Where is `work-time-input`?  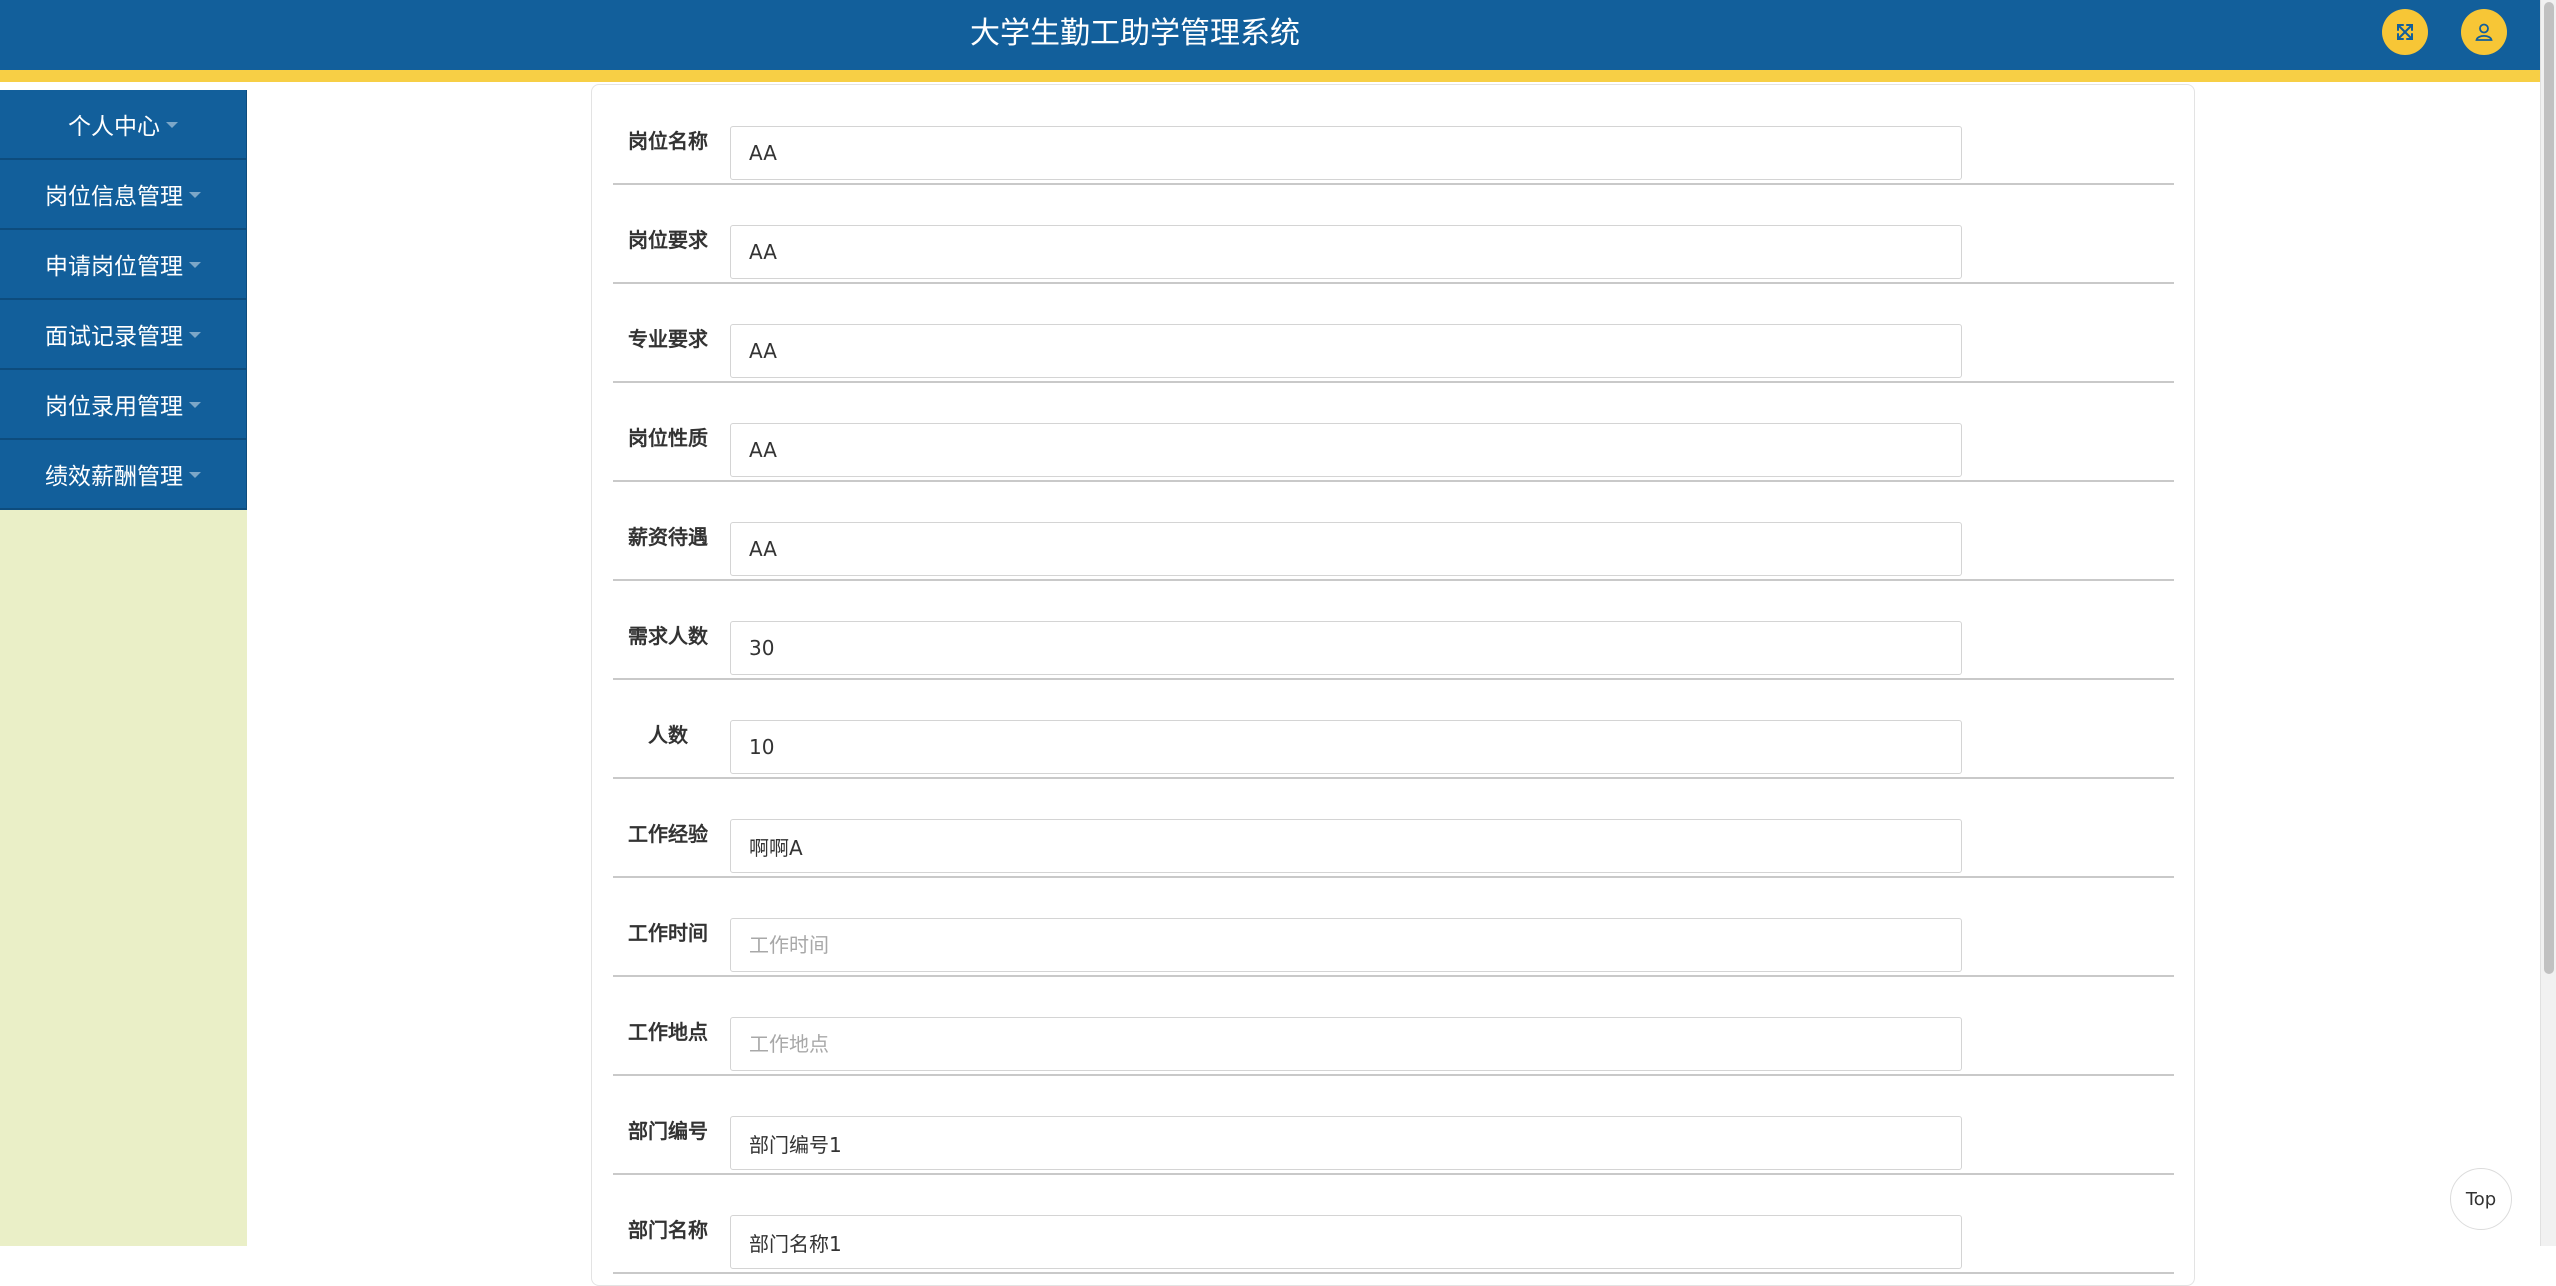 work-time-input is located at coordinates (1346, 945).